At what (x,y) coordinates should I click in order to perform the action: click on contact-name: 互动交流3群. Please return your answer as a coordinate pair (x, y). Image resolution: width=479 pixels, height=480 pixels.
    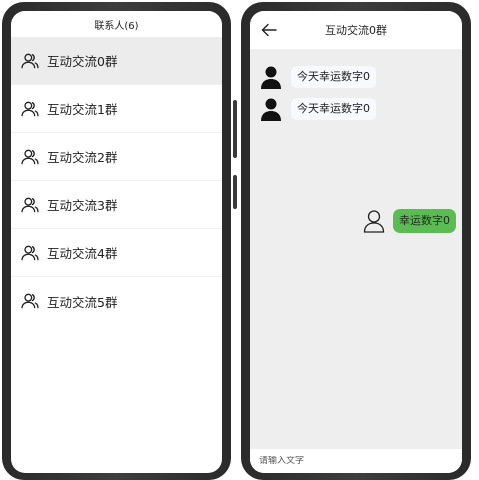
    Looking at the image, I should click on (82, 205).